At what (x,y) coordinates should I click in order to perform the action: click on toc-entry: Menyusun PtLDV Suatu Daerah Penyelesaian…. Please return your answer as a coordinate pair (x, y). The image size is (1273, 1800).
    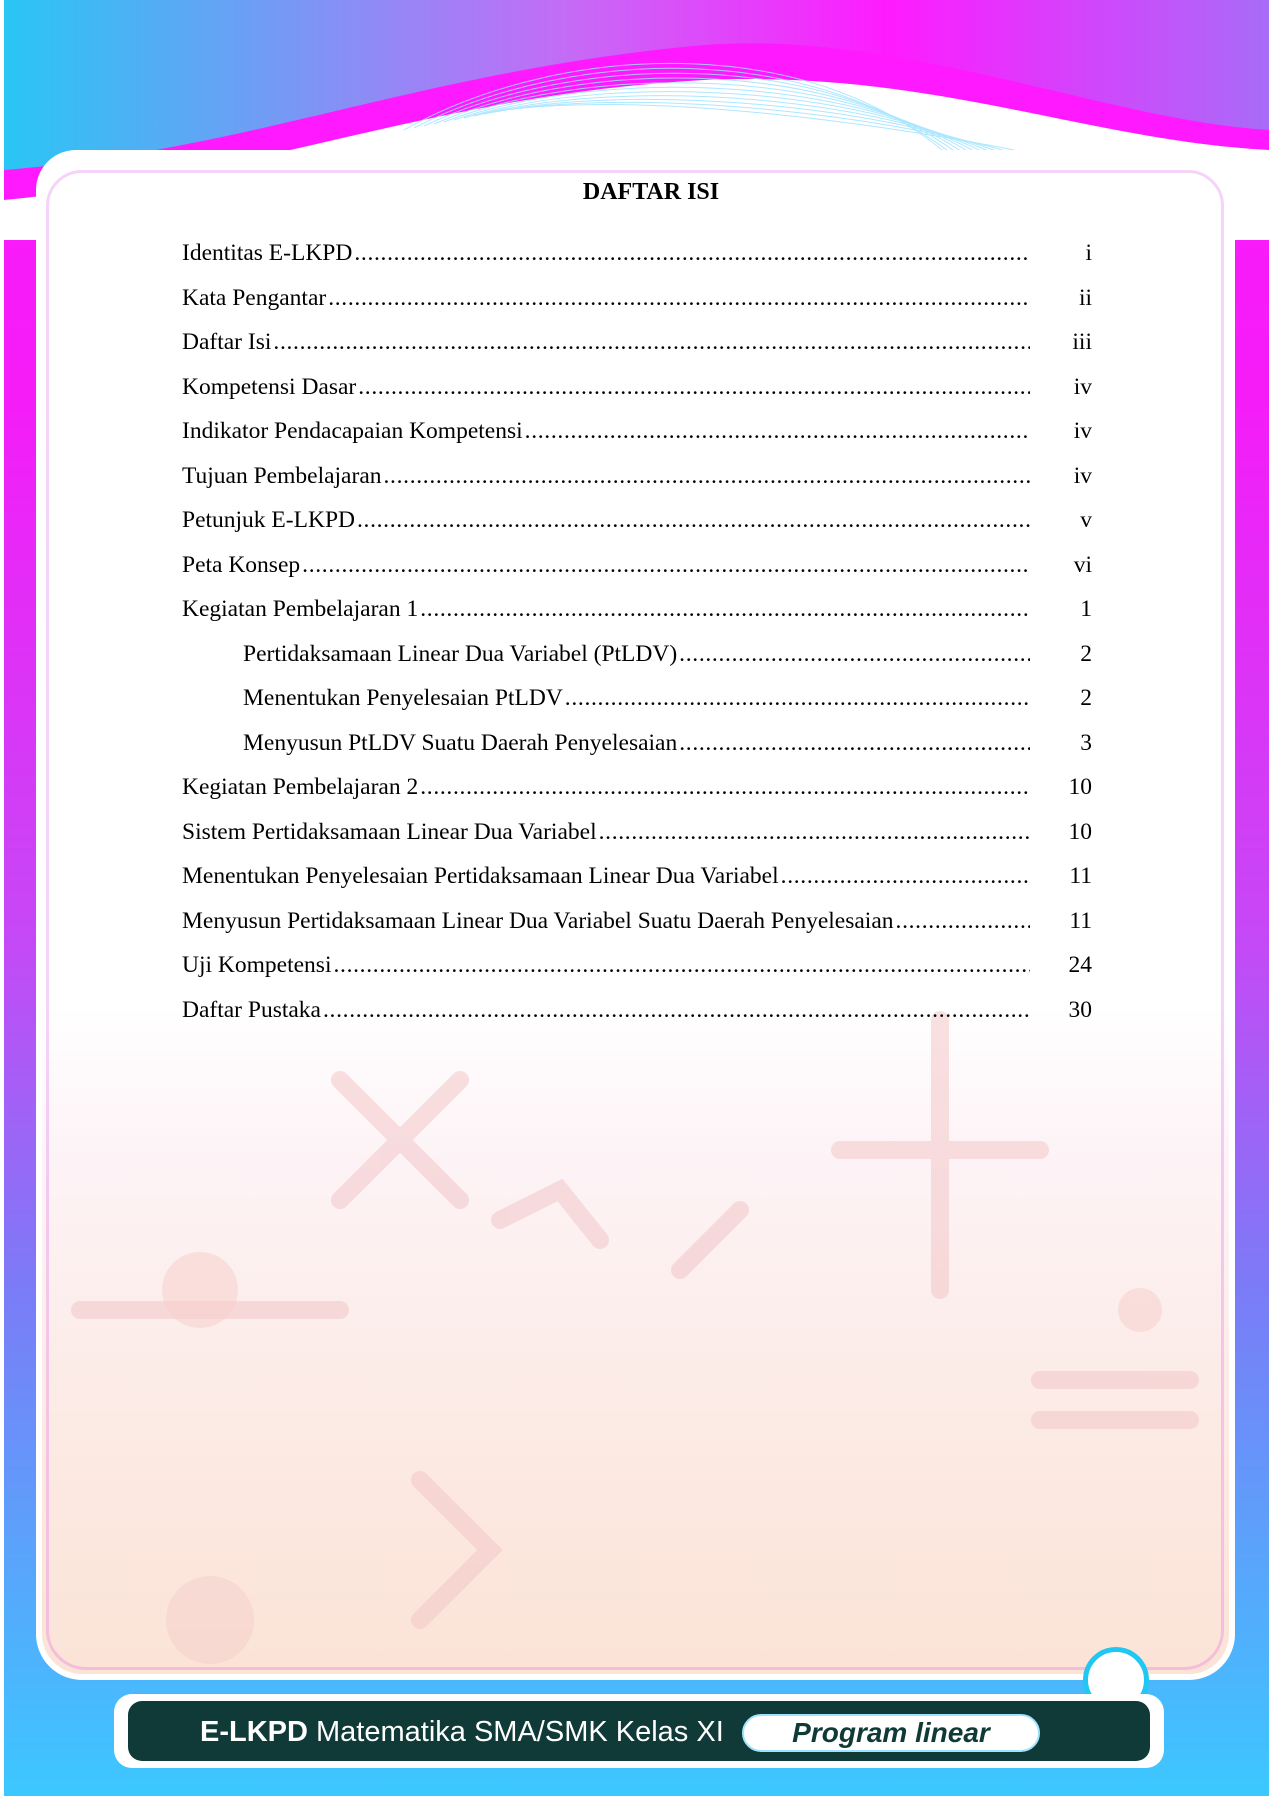
    Looking at the image, I should click on (637, 752).